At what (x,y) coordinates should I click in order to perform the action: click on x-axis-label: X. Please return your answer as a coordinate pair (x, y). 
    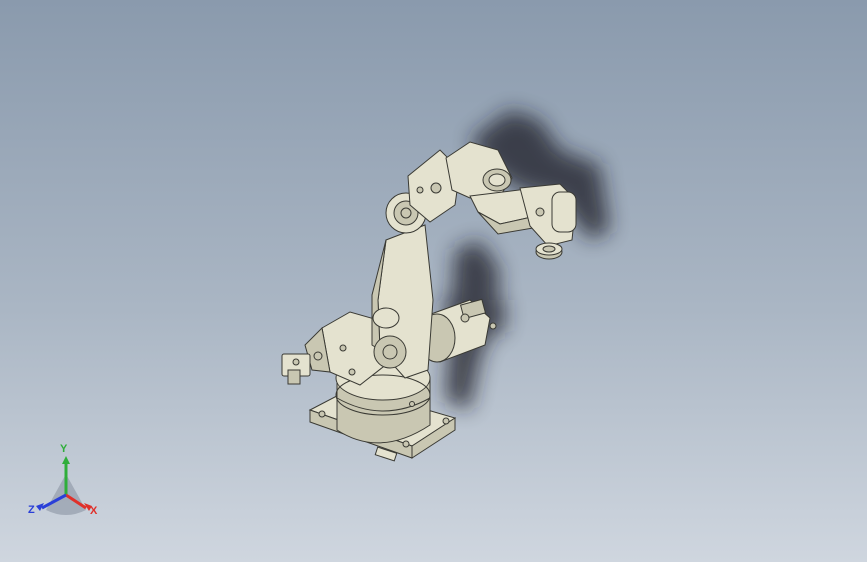
    Looking at the image, I should click on (94, 511).